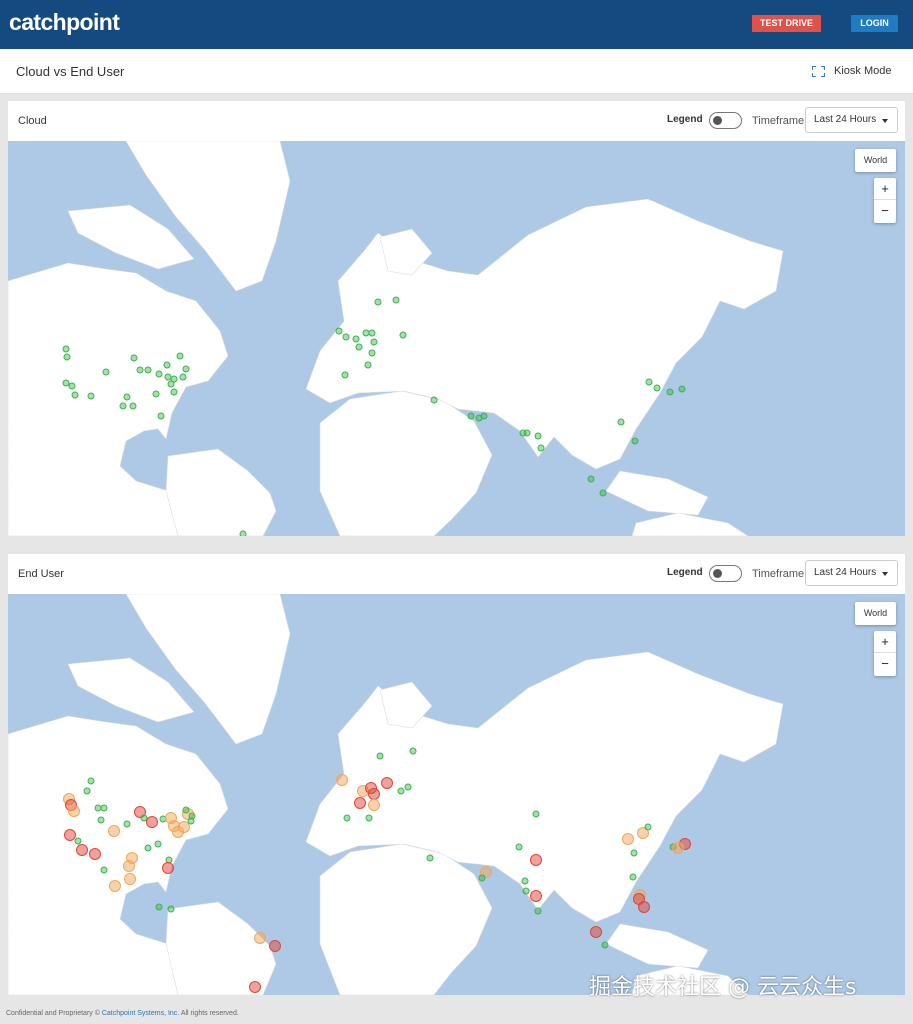 The height and width of the screenshot is (1024, 913). I want to click on zoom-in-button: +, so click(885, 642).